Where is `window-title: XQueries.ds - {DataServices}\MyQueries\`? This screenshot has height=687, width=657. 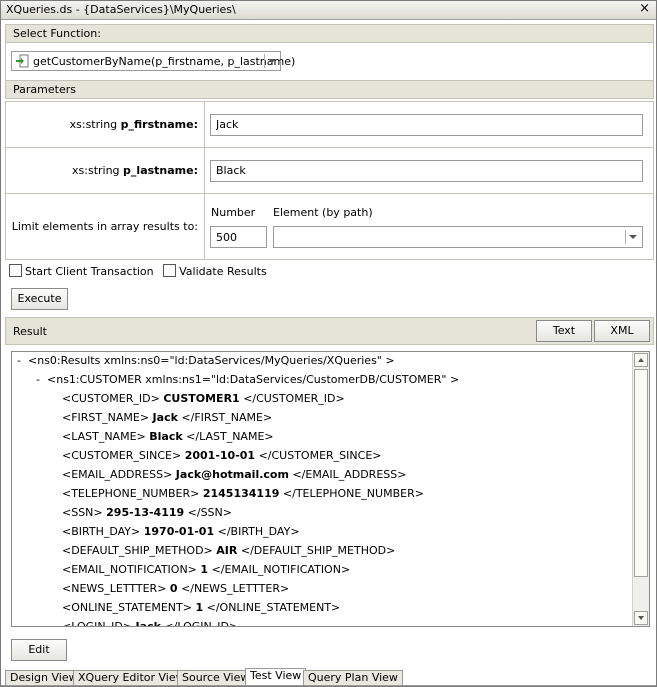 window-title: XQueries.ds - {DataServices}\MyQueries\ is located at coordinates (121, 9).